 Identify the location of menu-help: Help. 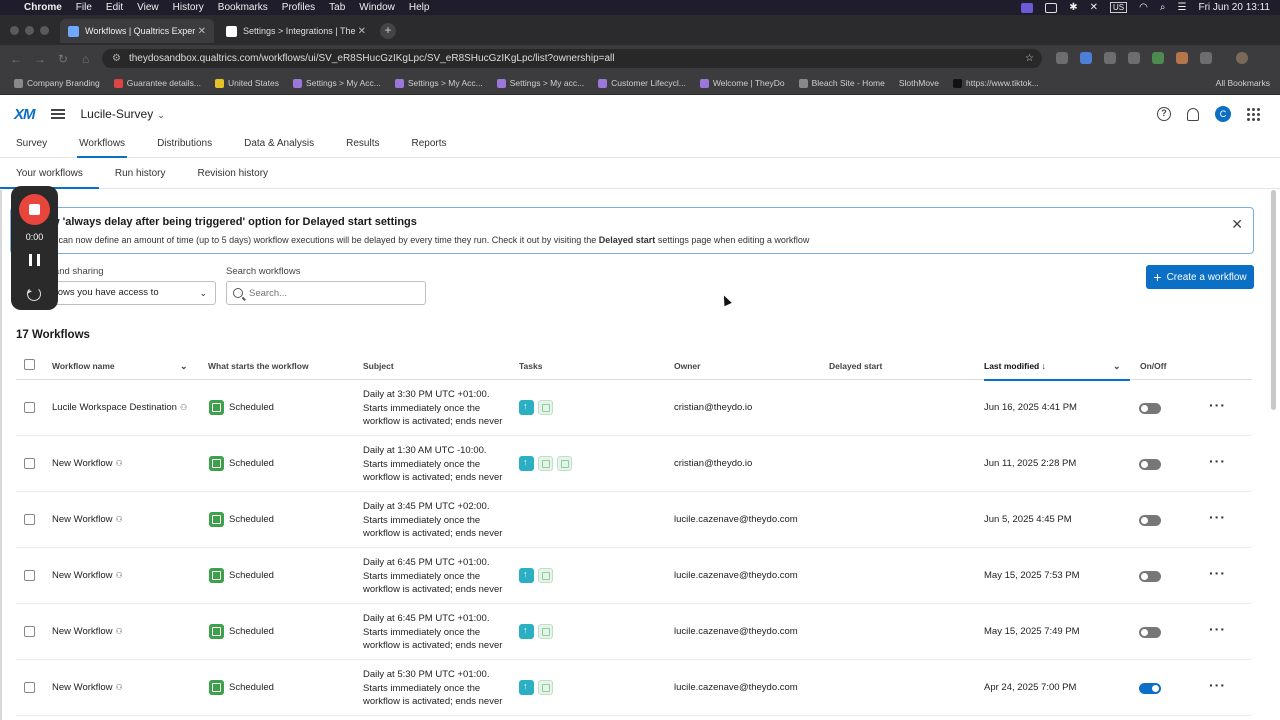
(419, 7).